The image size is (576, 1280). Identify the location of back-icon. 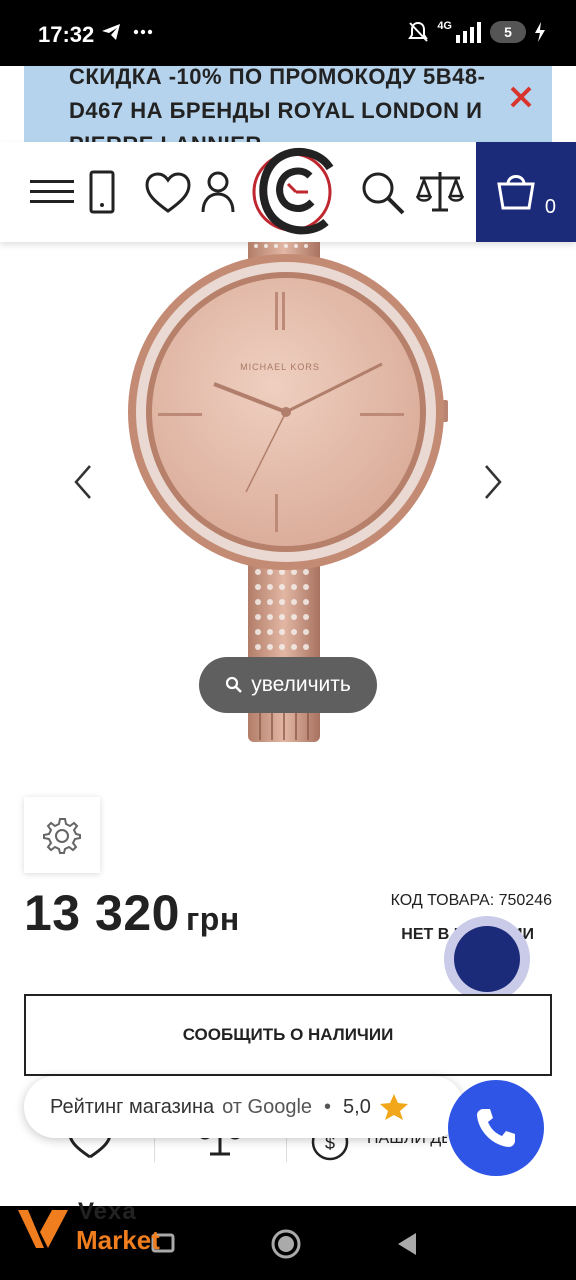
(407, 1244).